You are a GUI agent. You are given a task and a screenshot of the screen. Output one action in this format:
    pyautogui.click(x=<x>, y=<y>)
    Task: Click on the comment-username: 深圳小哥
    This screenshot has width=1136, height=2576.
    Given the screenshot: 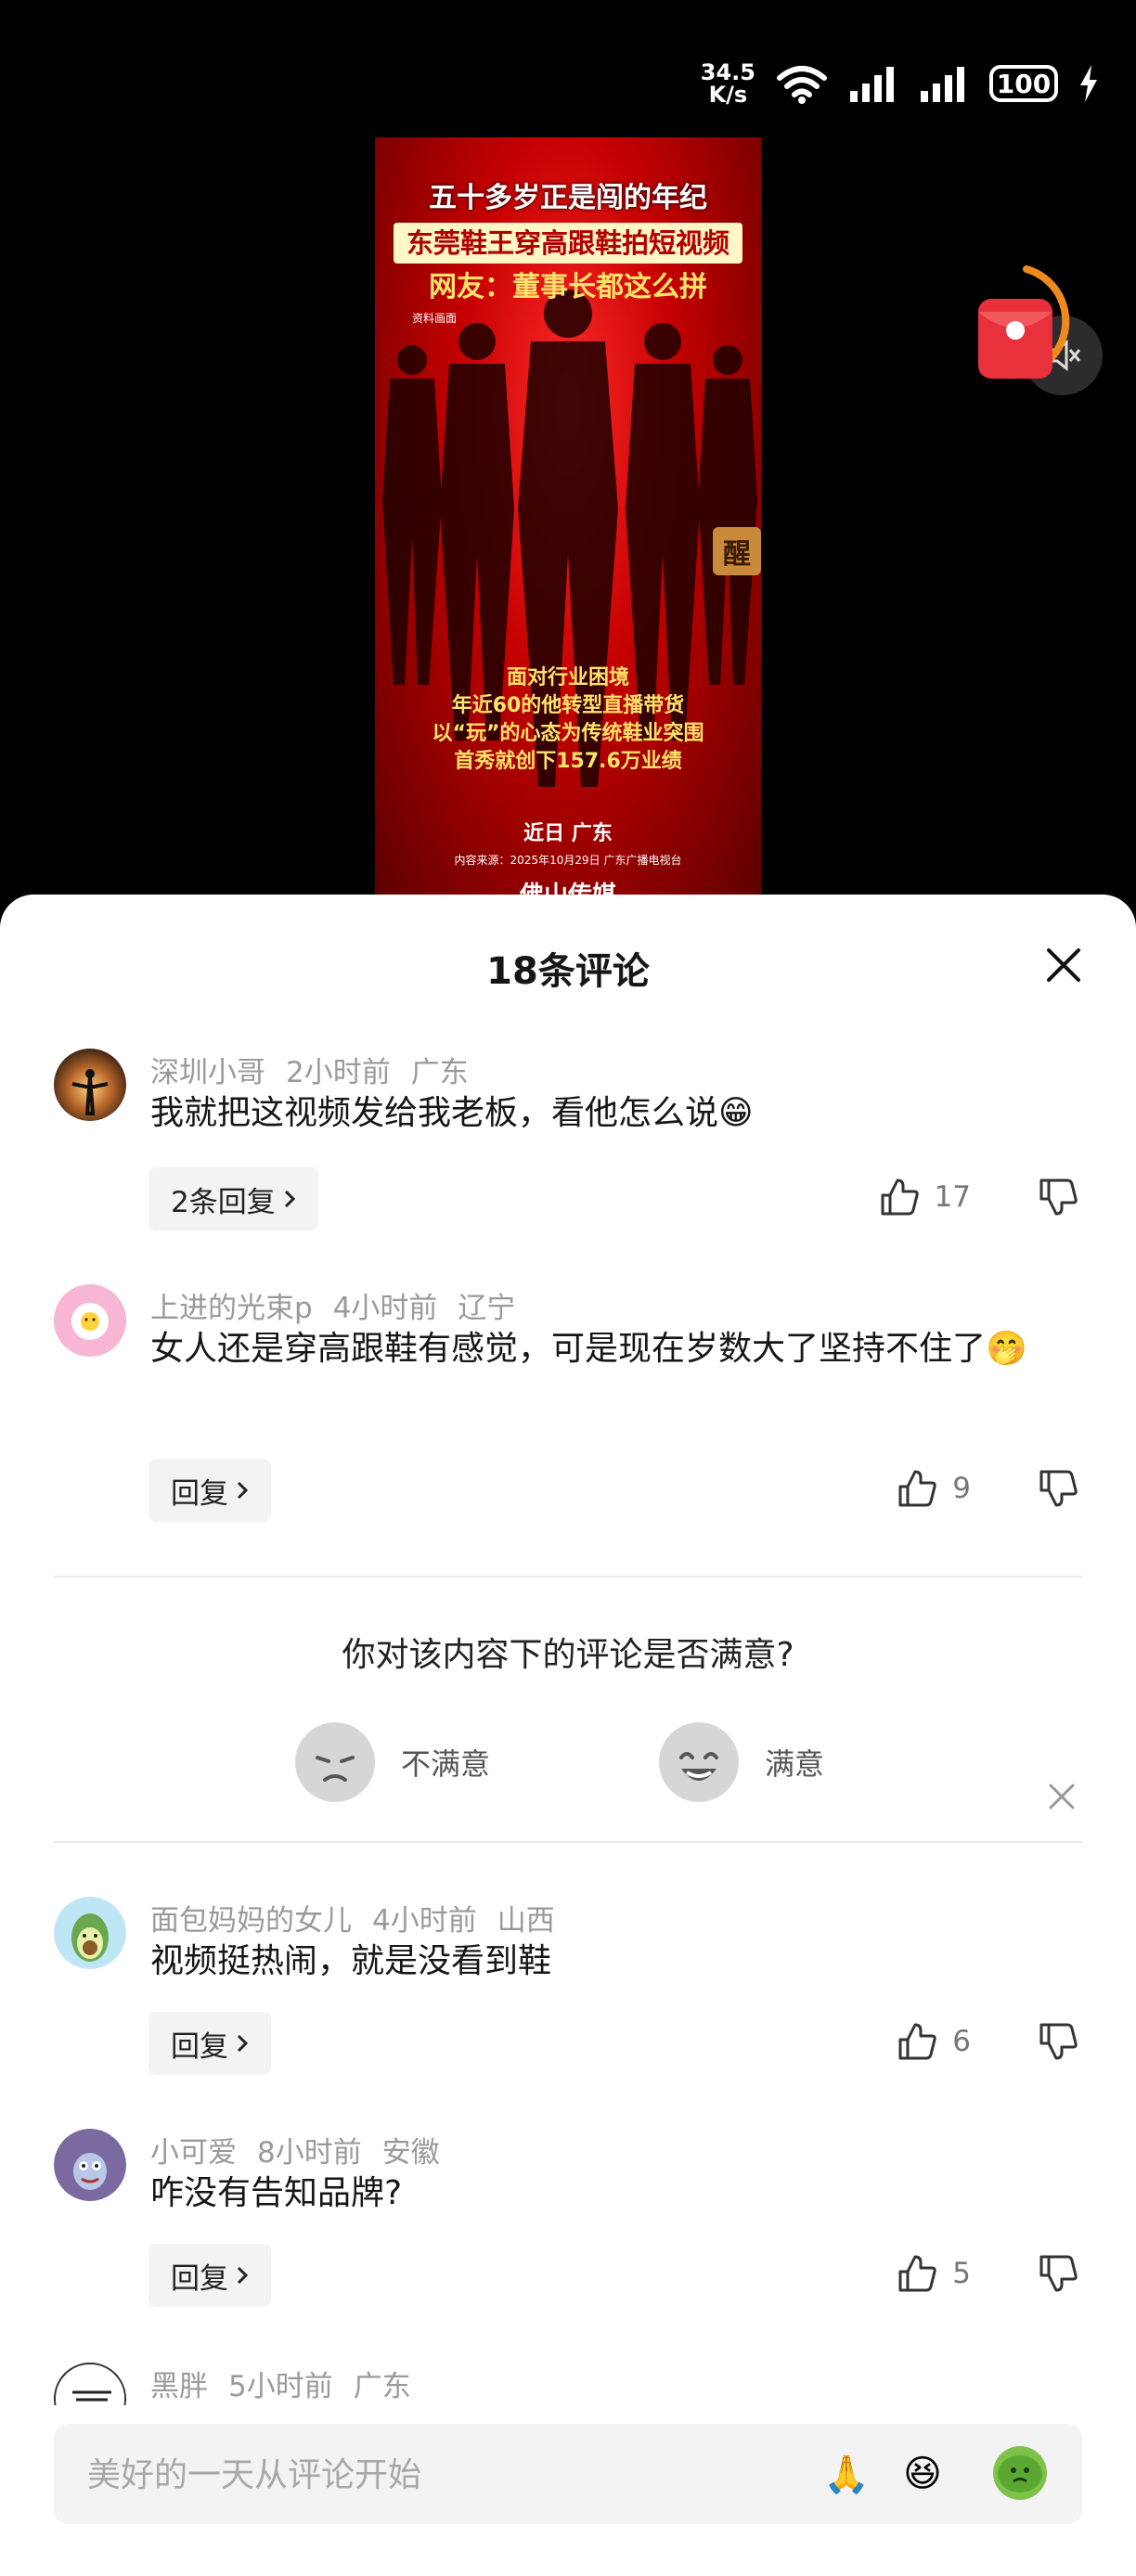 What is the action you would take?
    pyautogui.click(x=207, y=1072)
    